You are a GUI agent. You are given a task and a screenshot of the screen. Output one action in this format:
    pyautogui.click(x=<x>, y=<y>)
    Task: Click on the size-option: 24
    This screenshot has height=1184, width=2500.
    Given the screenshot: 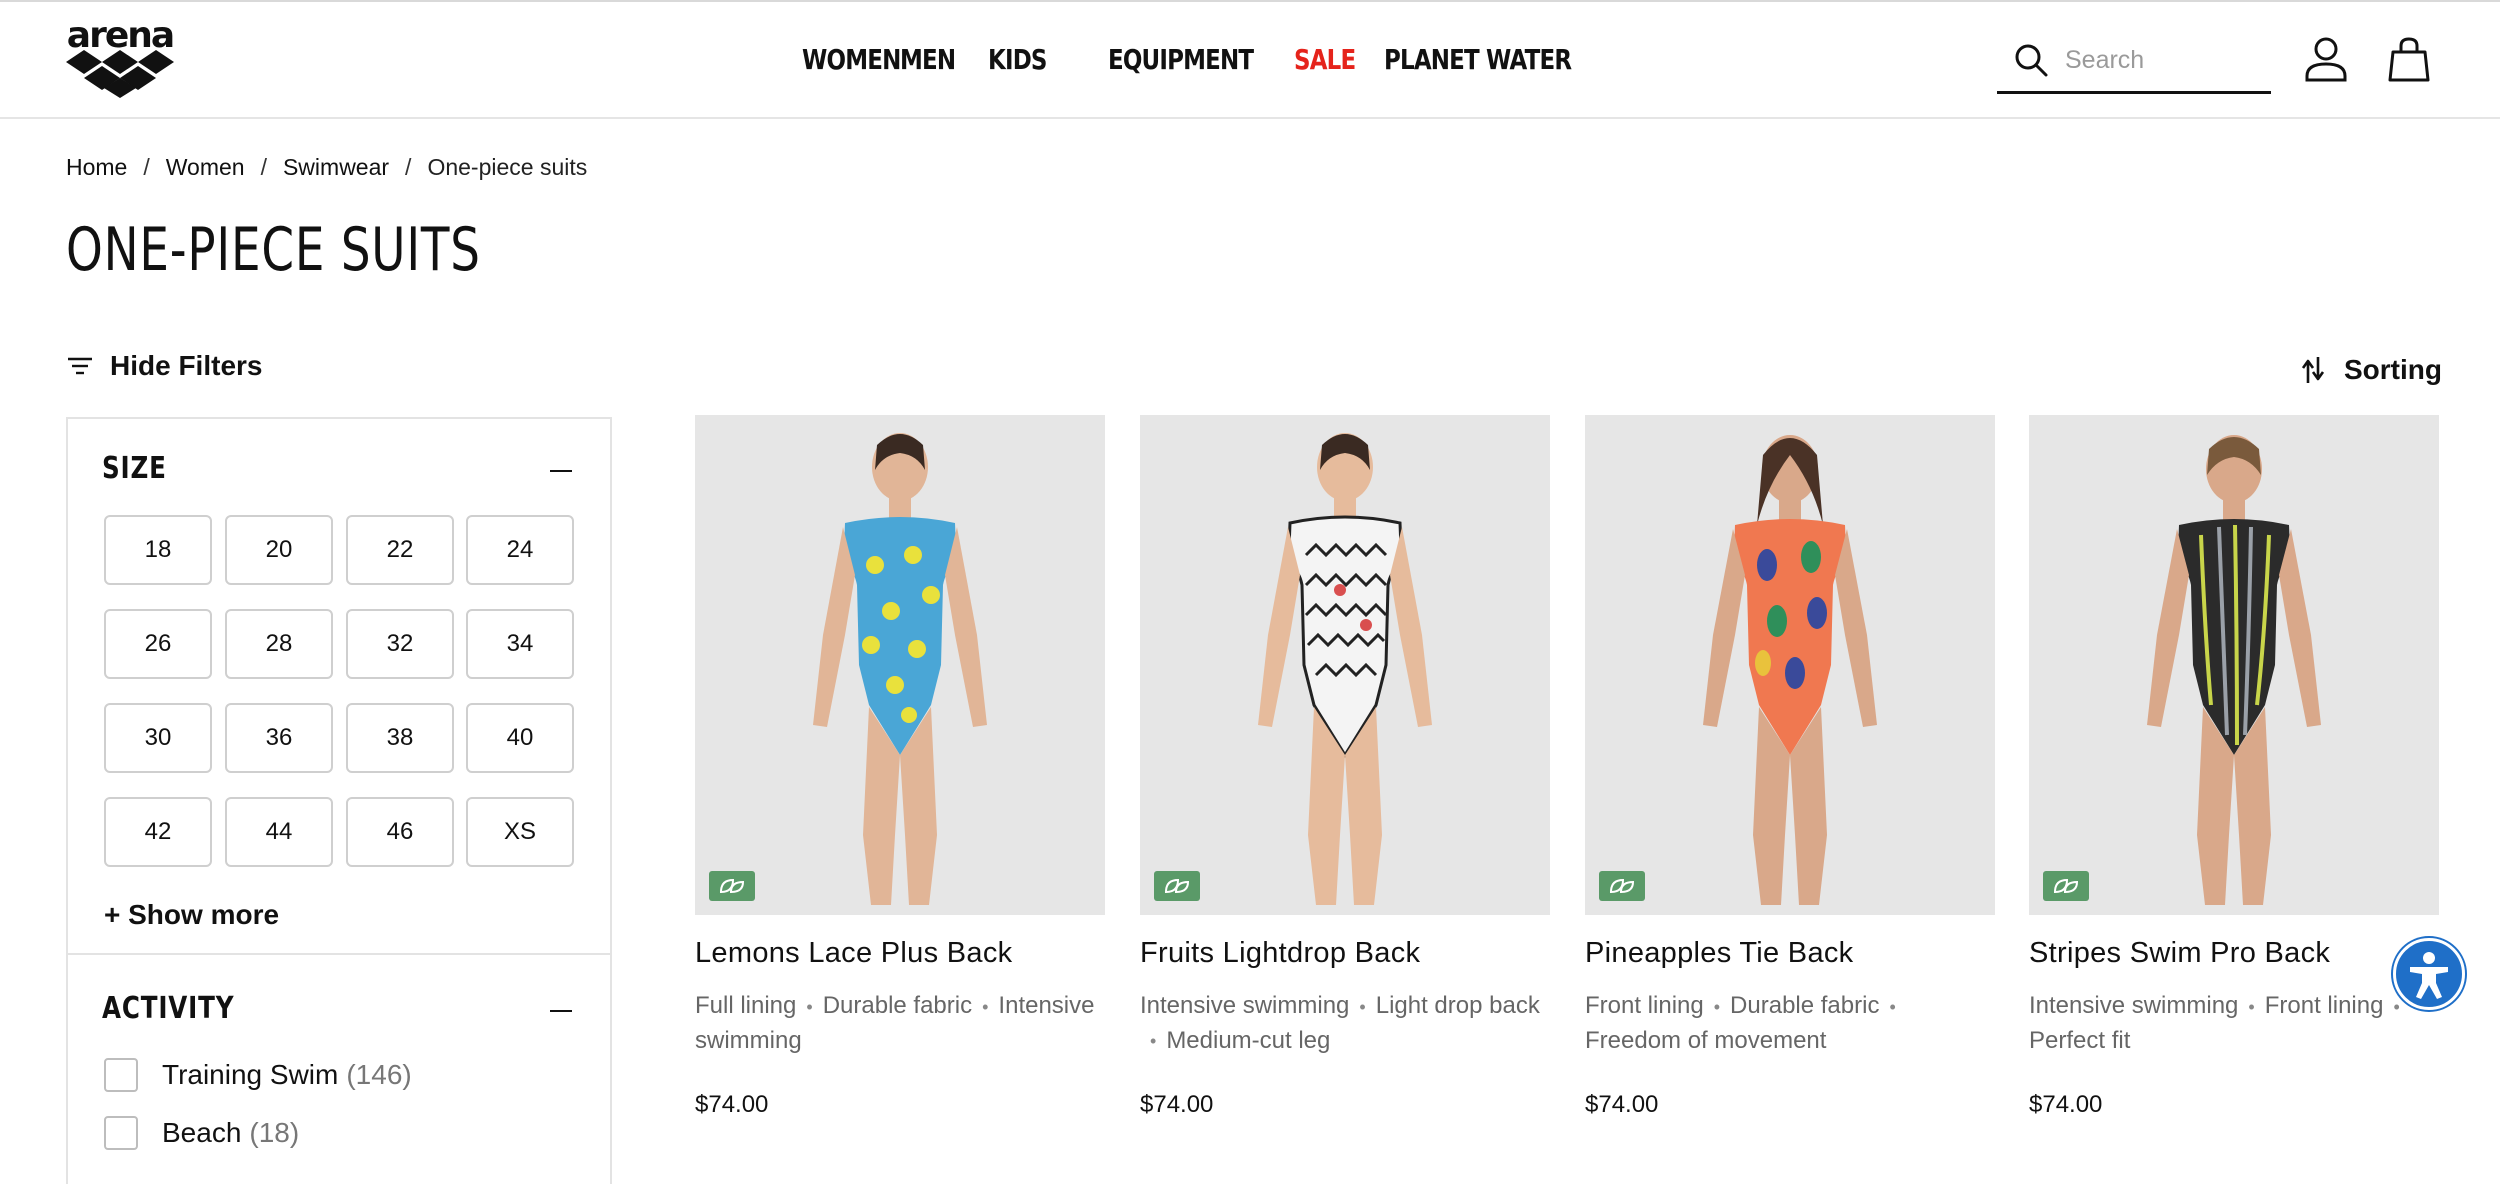 What is the action you would take?
    pyautogui.click(x=520, y=550)
    